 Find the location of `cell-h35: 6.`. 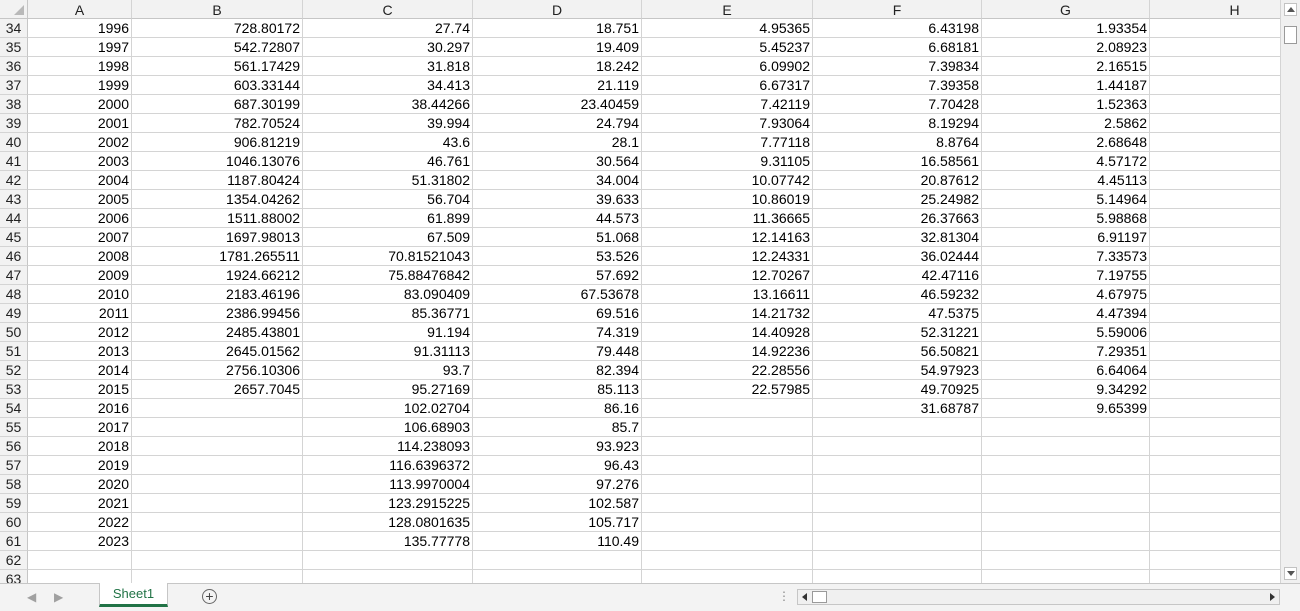

cell-h35: 6. is located at coordinates (1215, 47).